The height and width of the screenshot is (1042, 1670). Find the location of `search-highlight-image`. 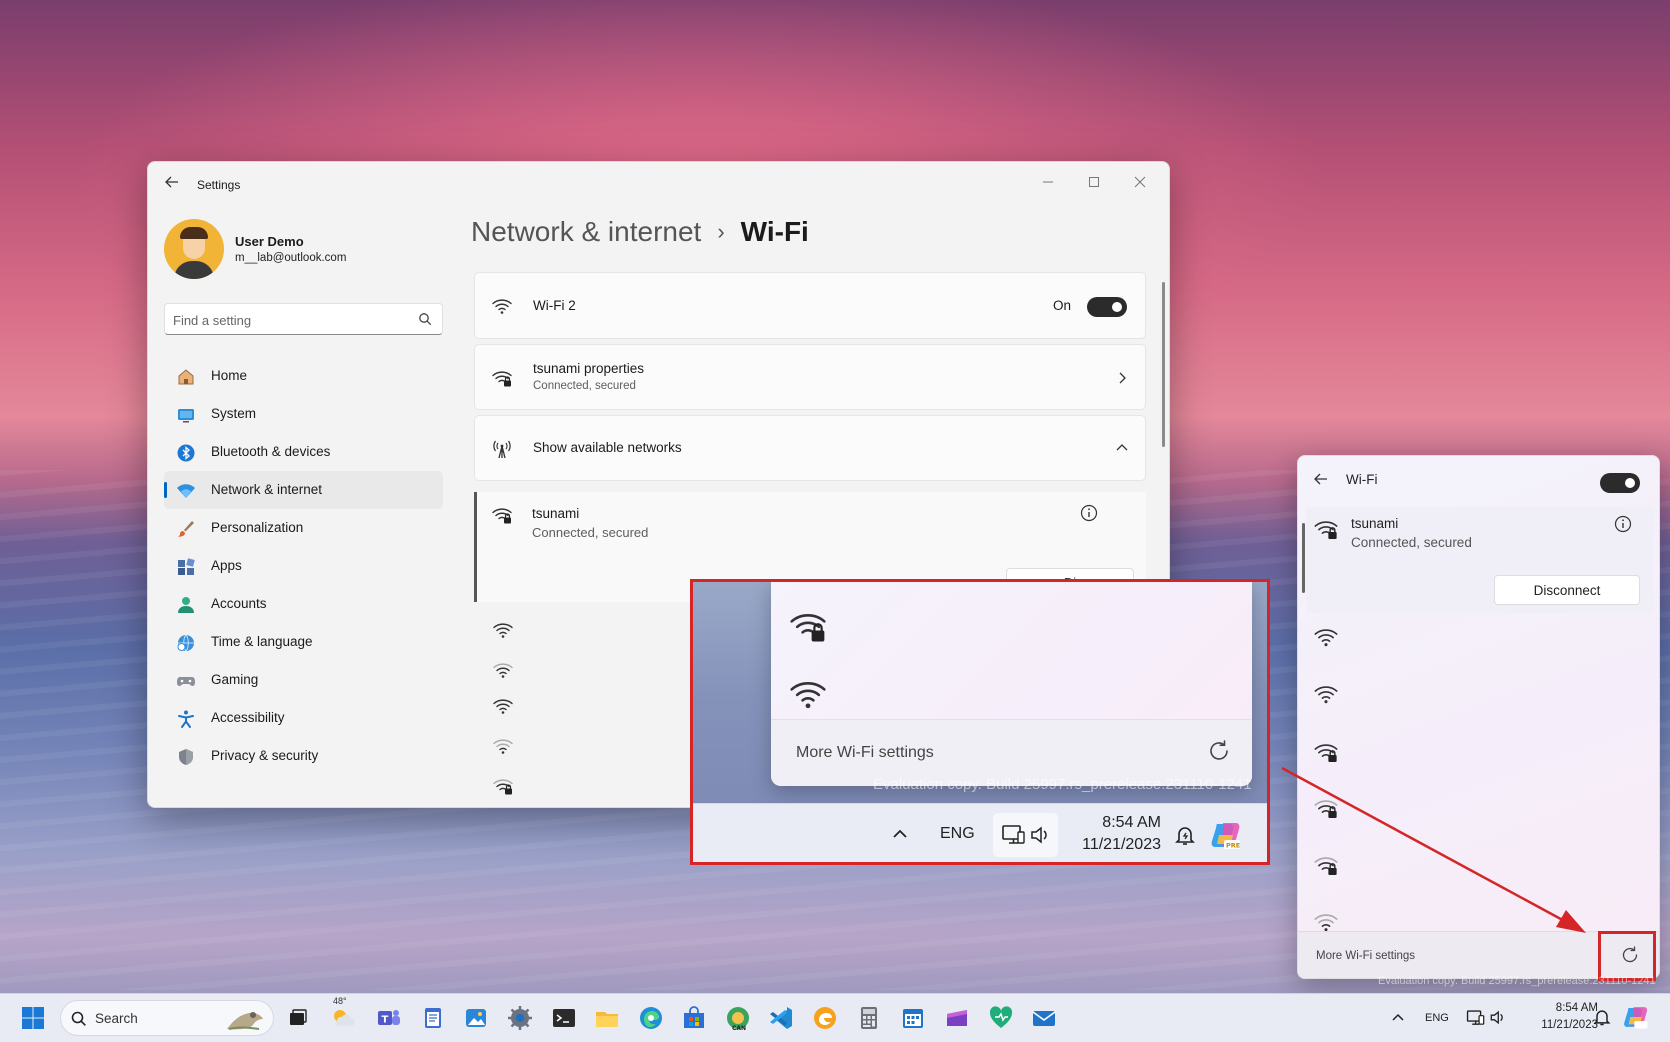

search-highlight-image is located at coordinates (245, 1019).